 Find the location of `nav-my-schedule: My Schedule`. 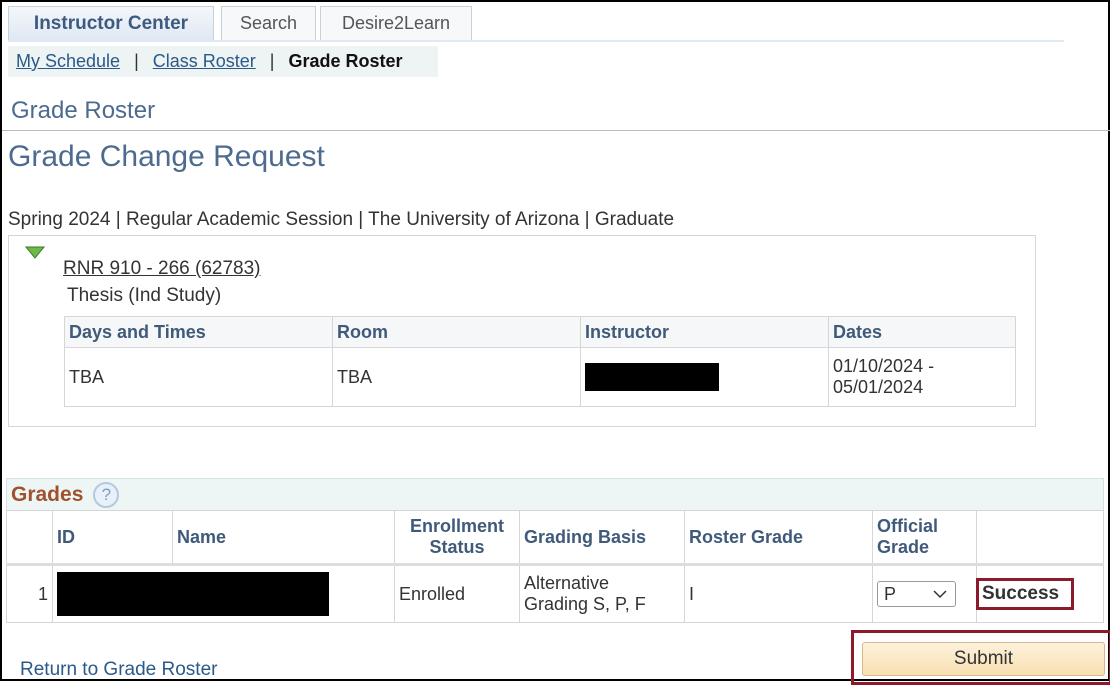

nav-my-schedule: My Schedule is located at coordinates (68, 61).